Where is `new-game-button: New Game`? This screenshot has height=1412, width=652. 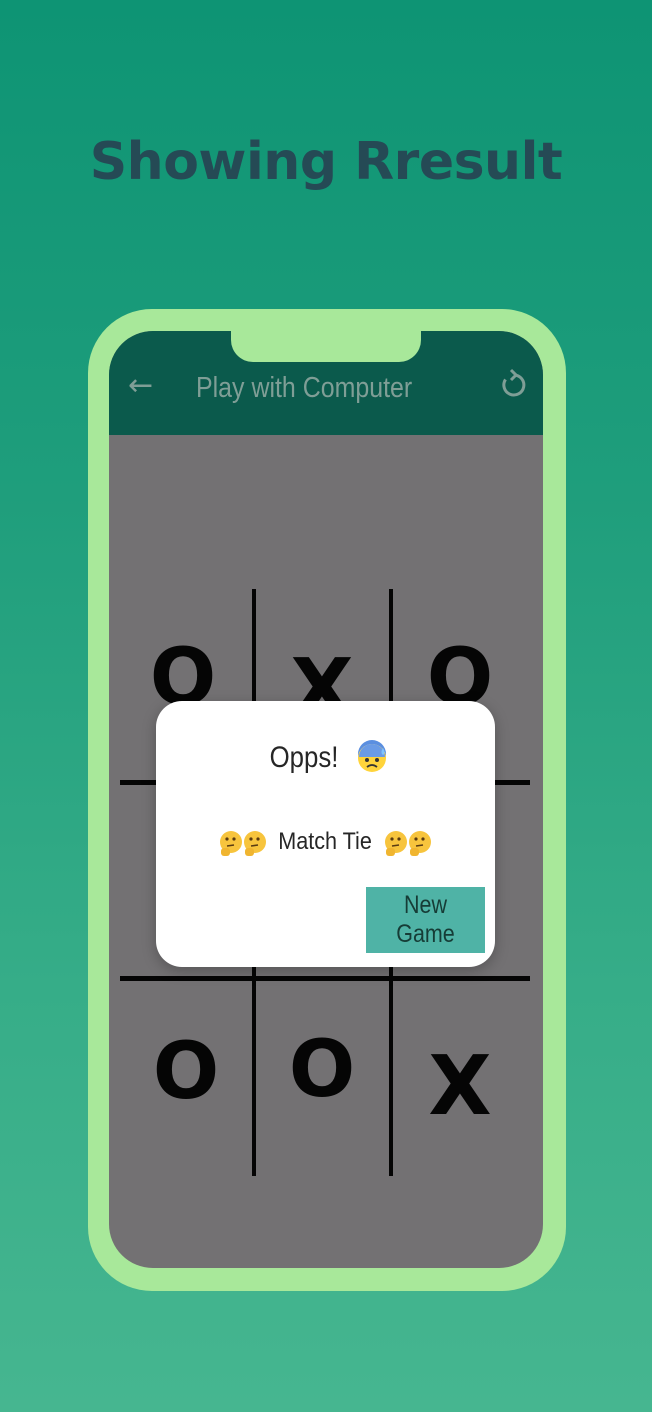
new-game-button: New Game is located at coordinates (425, 920).